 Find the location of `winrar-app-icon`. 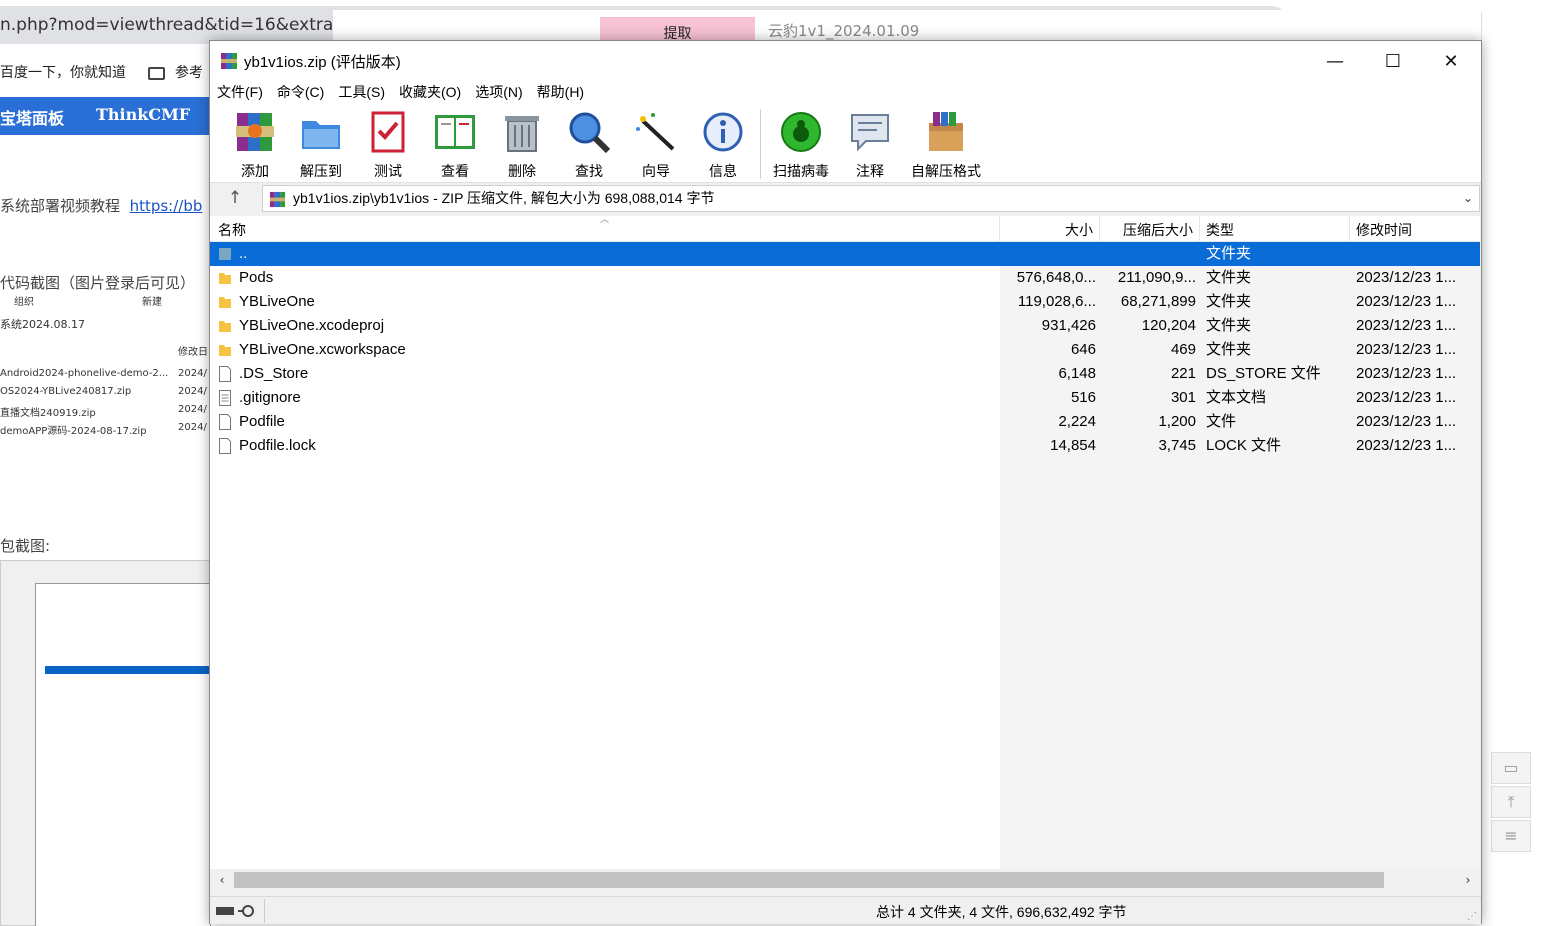

winrar-app-icon is located at coordinates (229, 61).